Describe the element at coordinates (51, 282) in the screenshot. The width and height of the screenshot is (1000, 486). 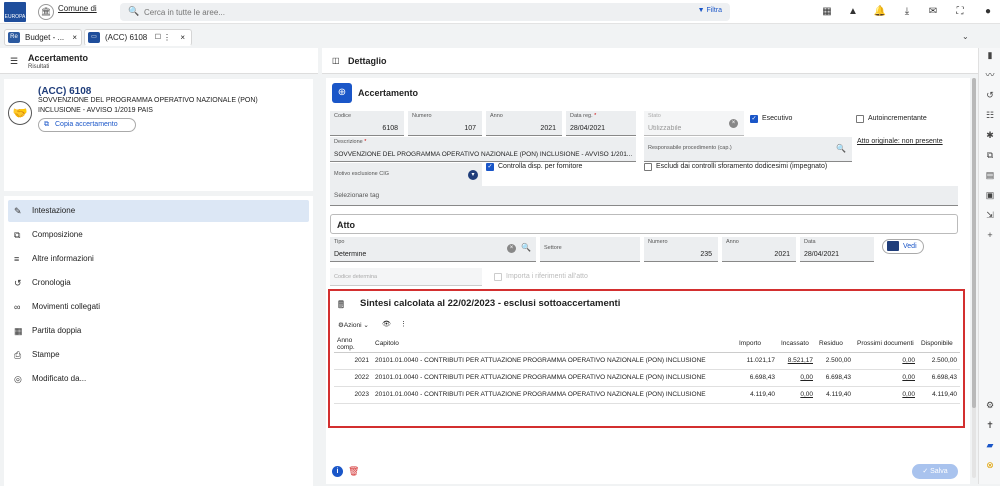
I see `menu-label: Cronologia` at that location.